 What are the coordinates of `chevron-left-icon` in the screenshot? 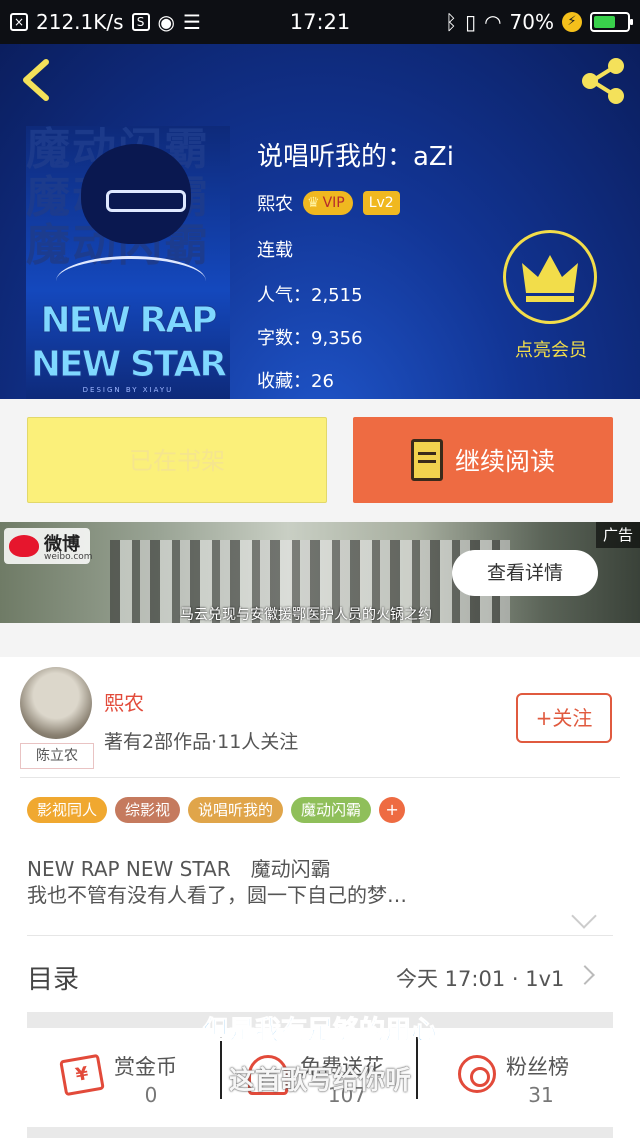 It's located at (36, 80).